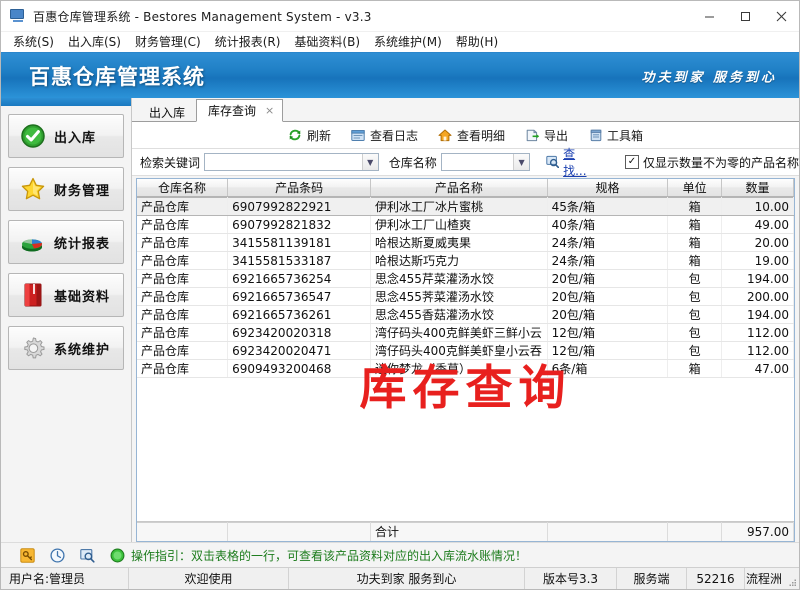 The image size is (800, 590). Describe the element at coordinates (87, 555) in the screenshot. I see `search-window-icon` at that location.